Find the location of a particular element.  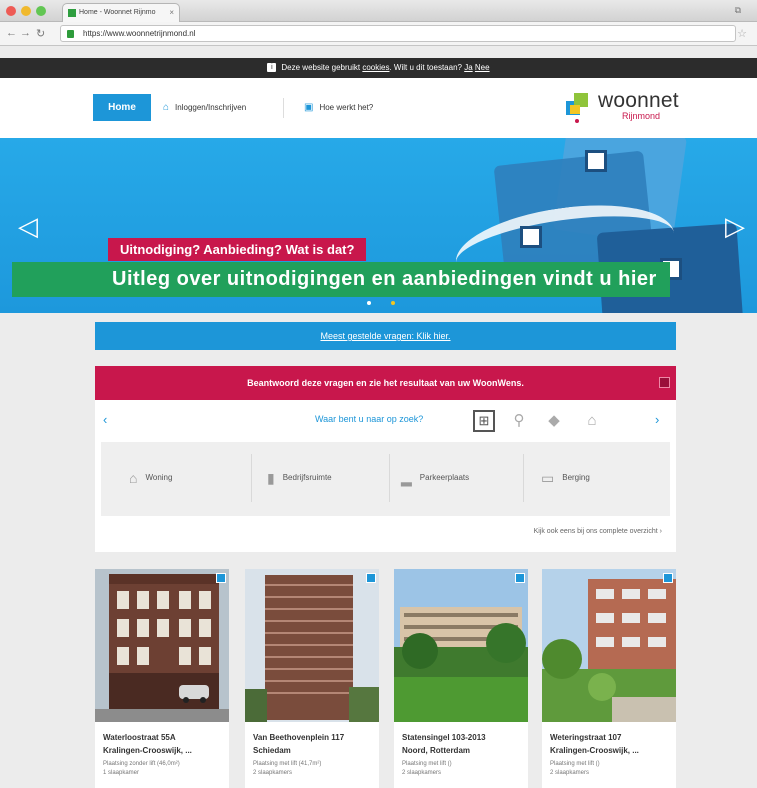

nav-login: ⌂ Inloggen/Inschrijven is located at coordinates (204, 107).